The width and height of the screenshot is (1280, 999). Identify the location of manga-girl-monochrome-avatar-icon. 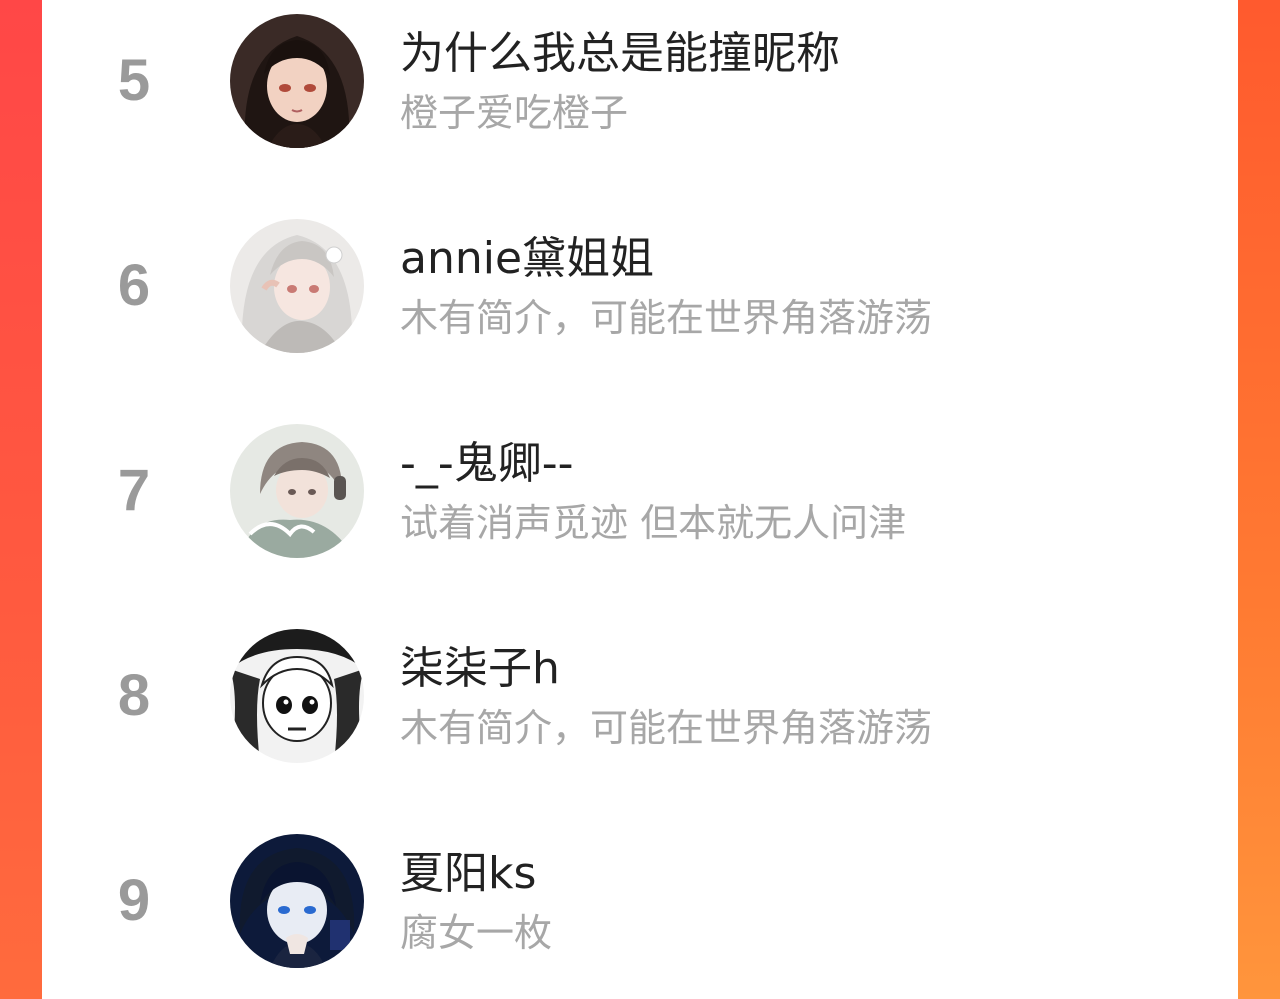
(297, 696).